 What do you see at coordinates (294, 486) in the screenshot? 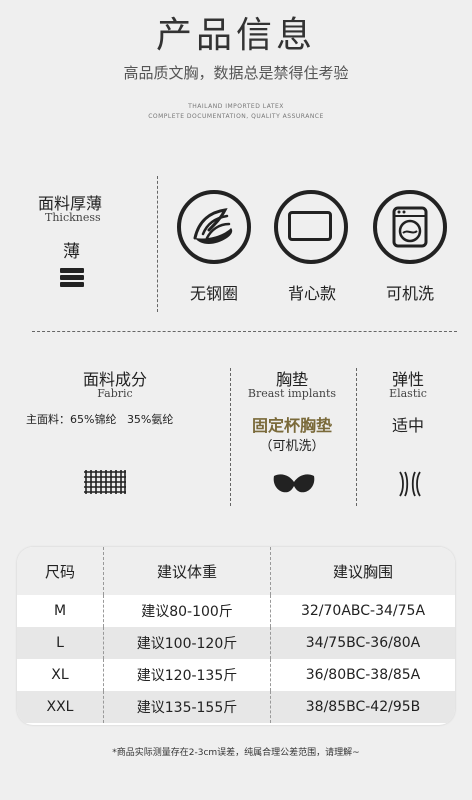
I see `bra-cup-icon` at bounding box center [294, 486].